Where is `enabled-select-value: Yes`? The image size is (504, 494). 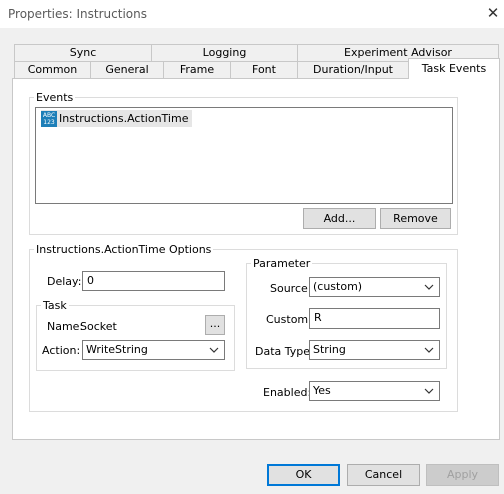 enabled-select-value: Yes is located at coordinates (322, 390).